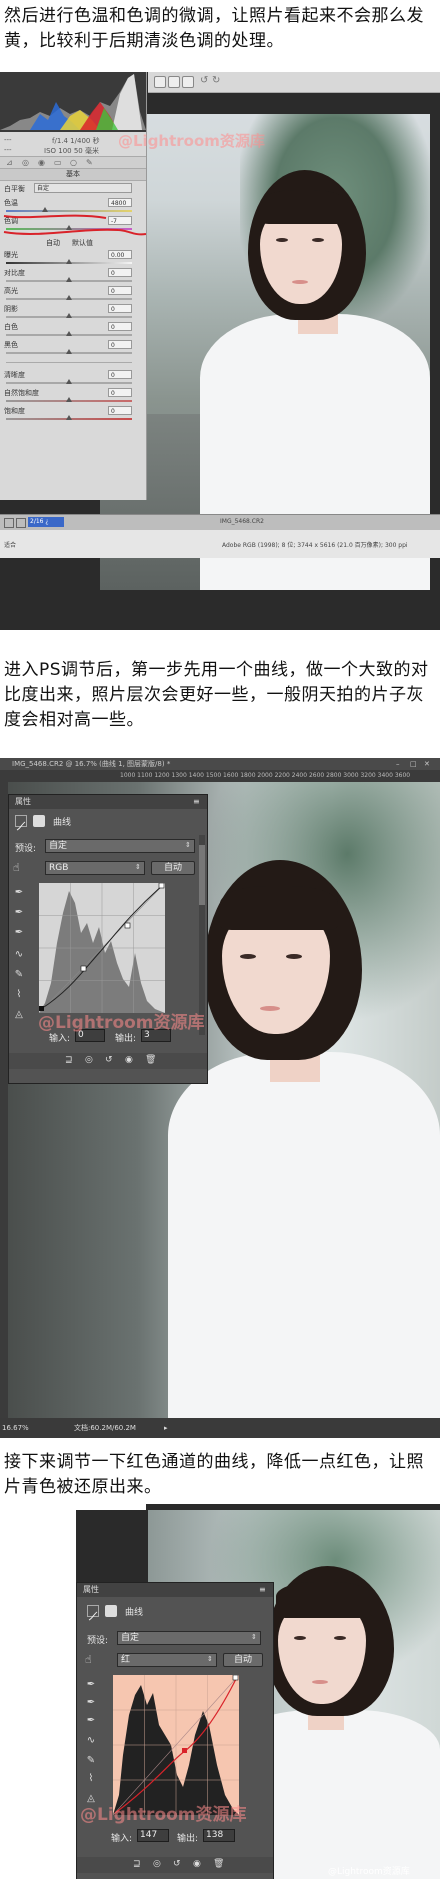  Describe the element at coordinates (41, 162) in the screenshot. I see `redeye-icon: ◉` at that location.